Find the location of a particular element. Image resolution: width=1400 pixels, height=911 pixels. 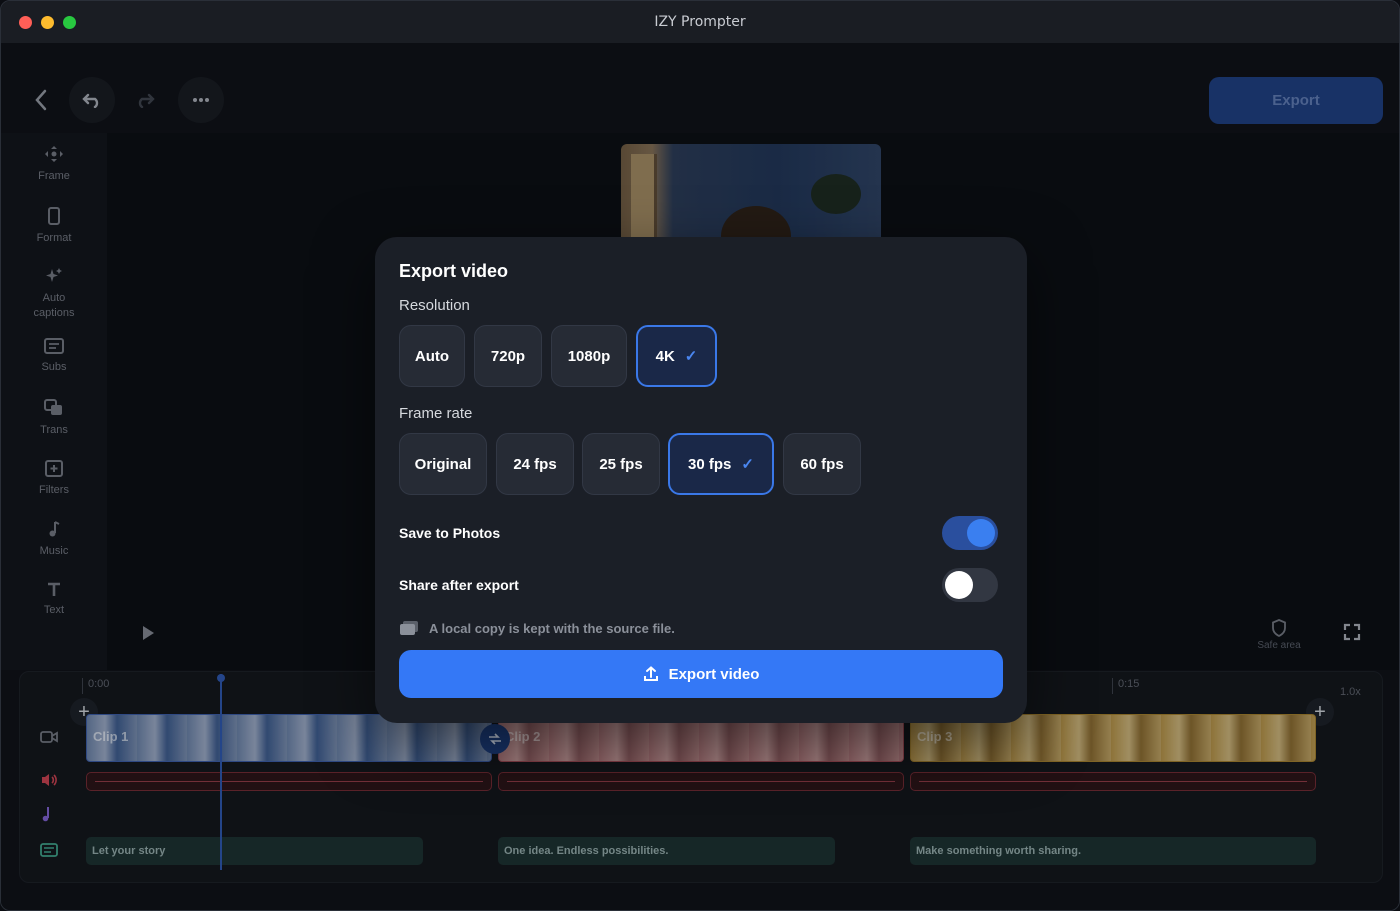

zoom-window-button is located at coordinates (69, 22).